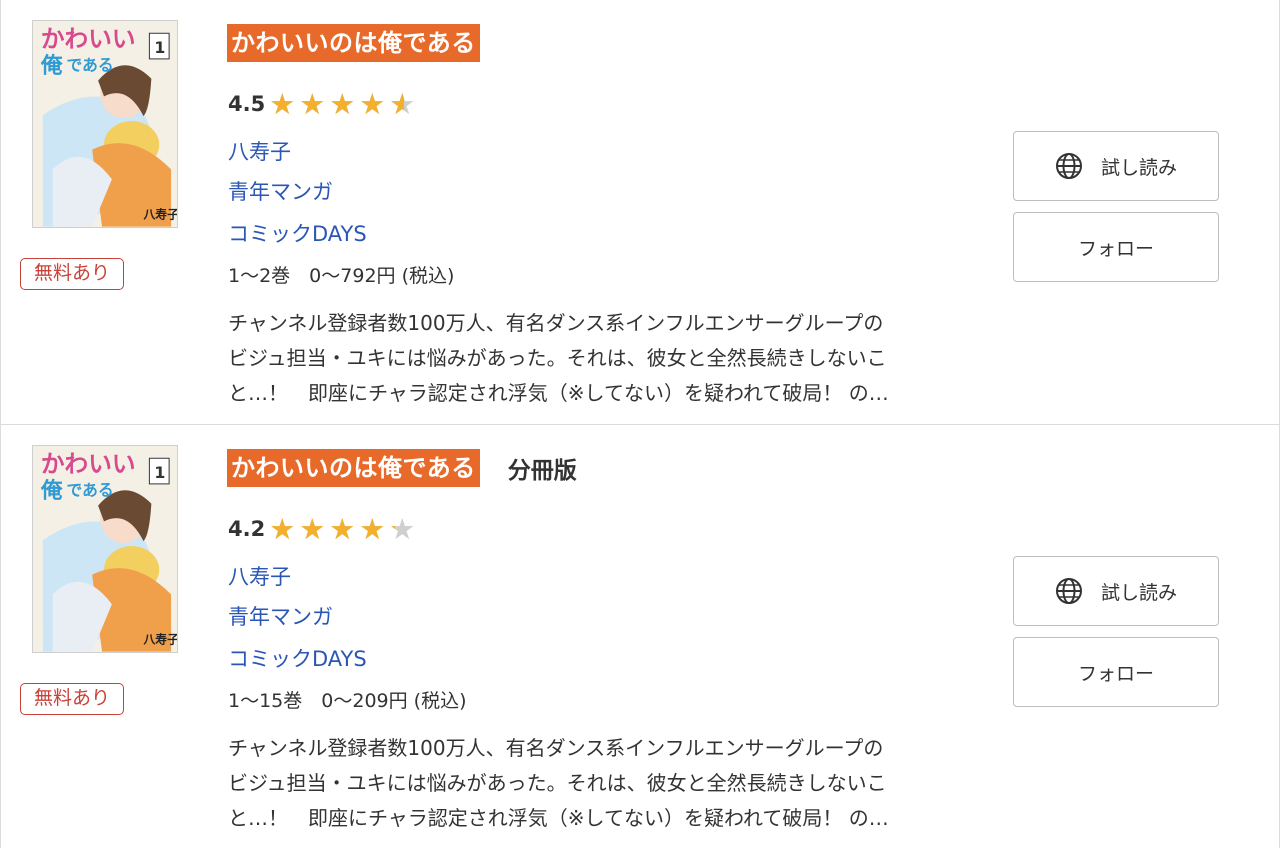 The width and height of the screenshot is (1280, 848). I want to click on title-row: かわいいのは俺である 分冊版, so click(402, 468).